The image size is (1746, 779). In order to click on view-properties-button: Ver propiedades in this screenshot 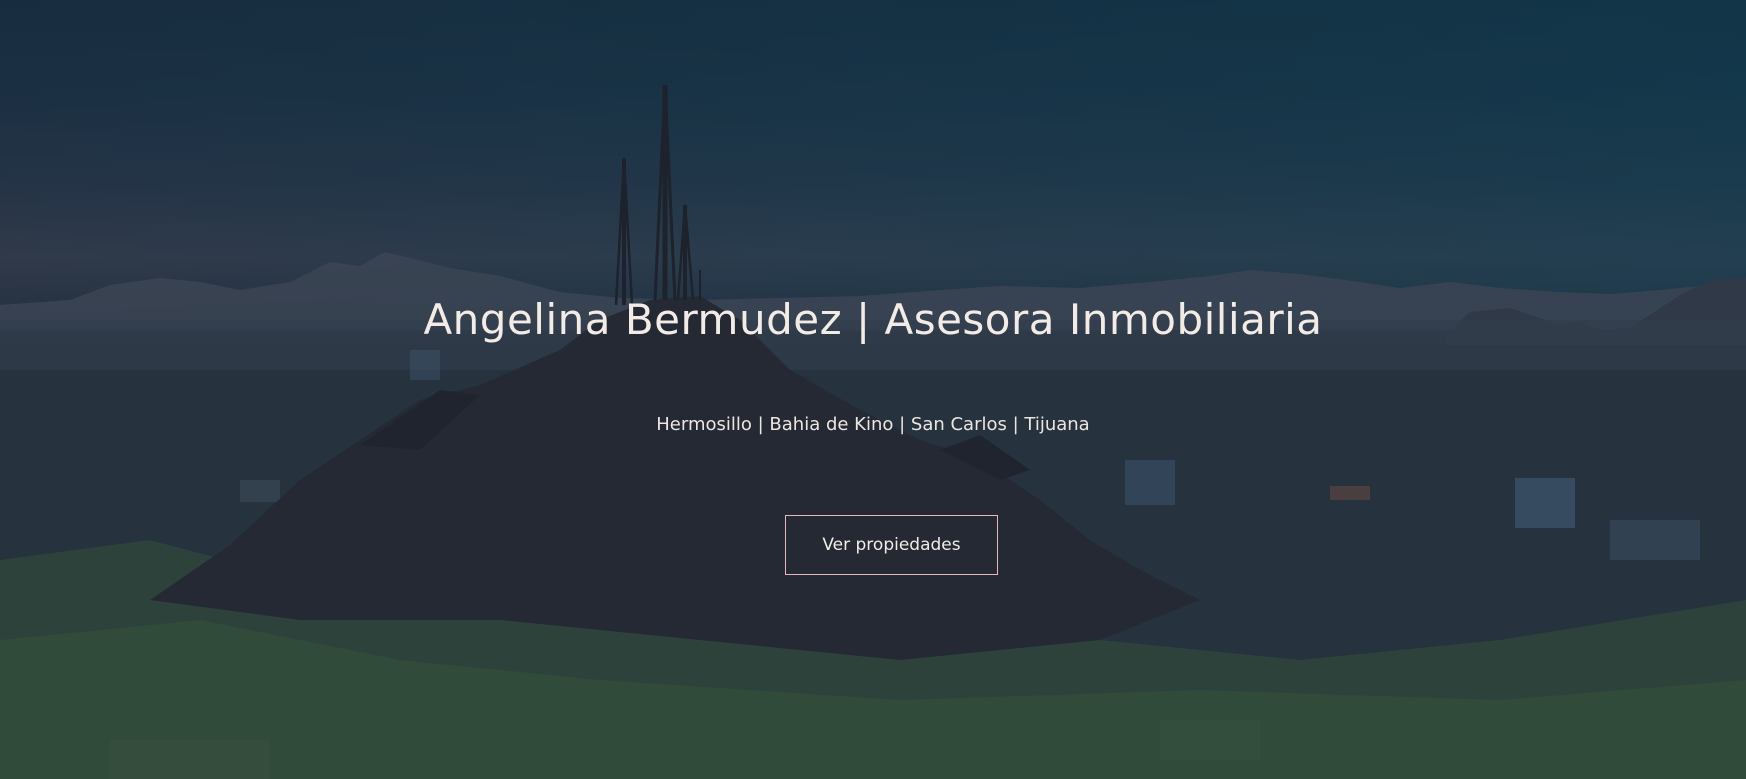, I will do `click(891, 545)`.